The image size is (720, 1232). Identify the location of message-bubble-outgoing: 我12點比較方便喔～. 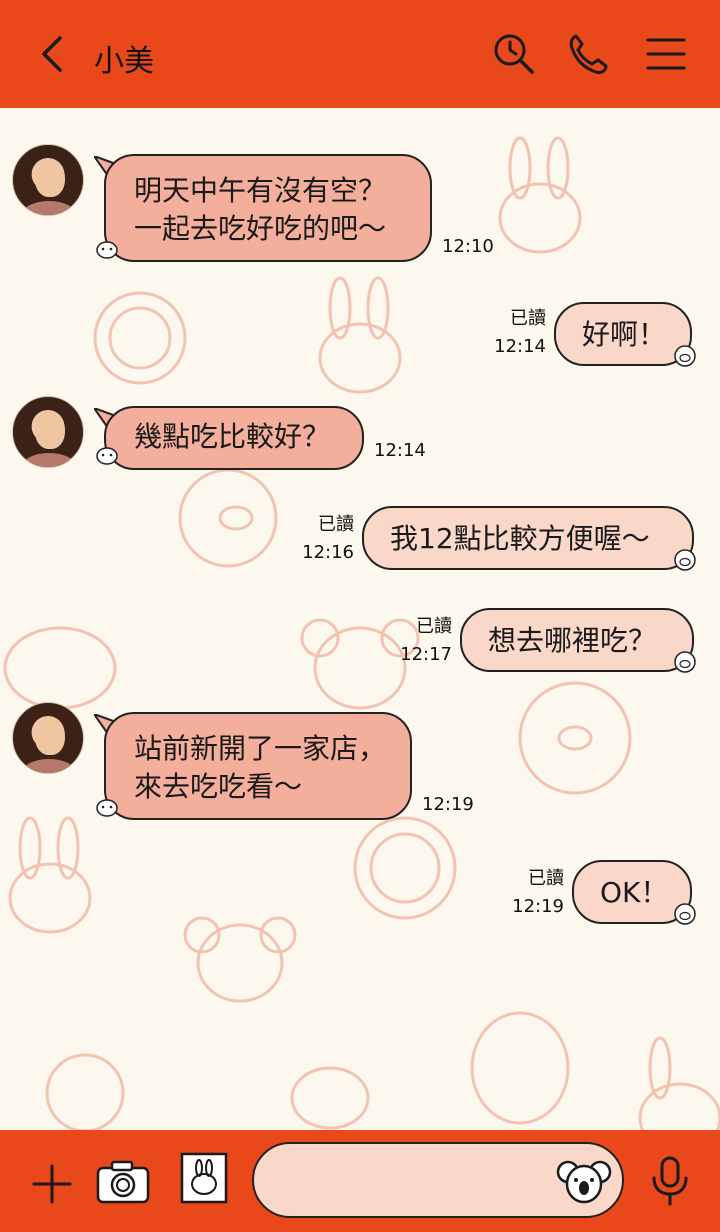
(528, 538).